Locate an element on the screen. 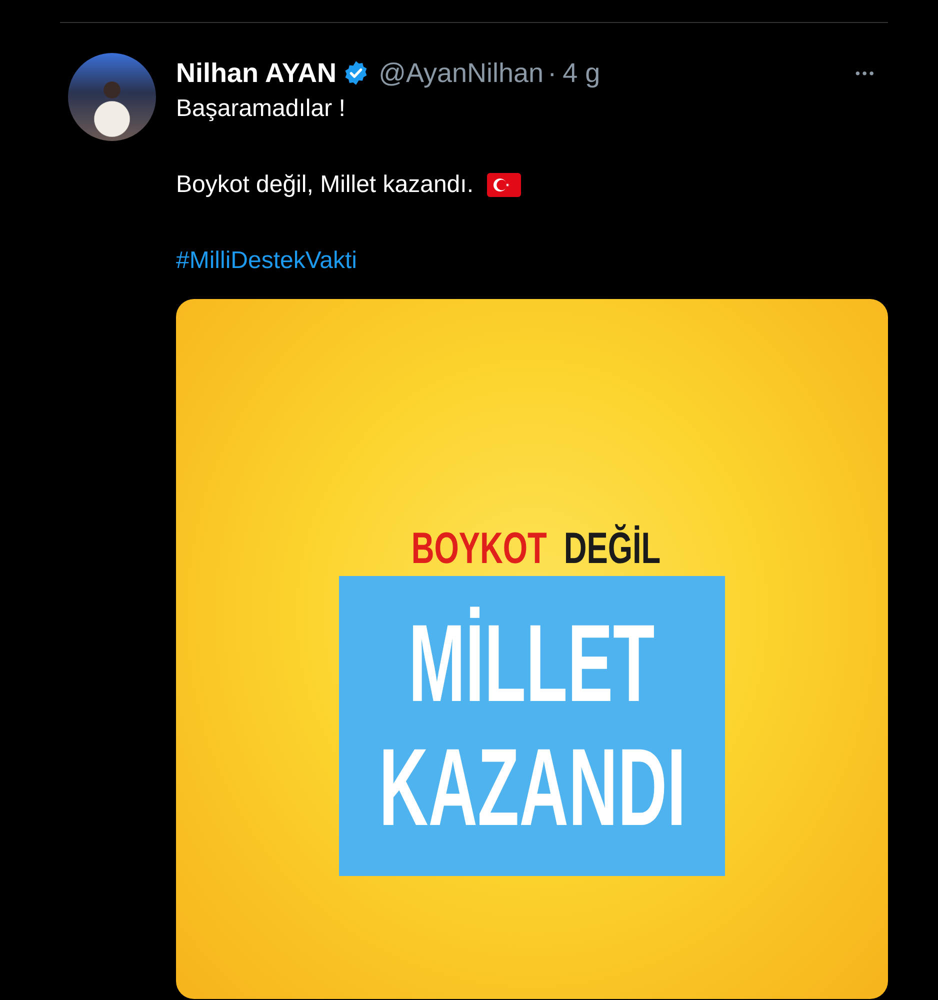  post-time: 4 g is located at coordinates (581, 73).